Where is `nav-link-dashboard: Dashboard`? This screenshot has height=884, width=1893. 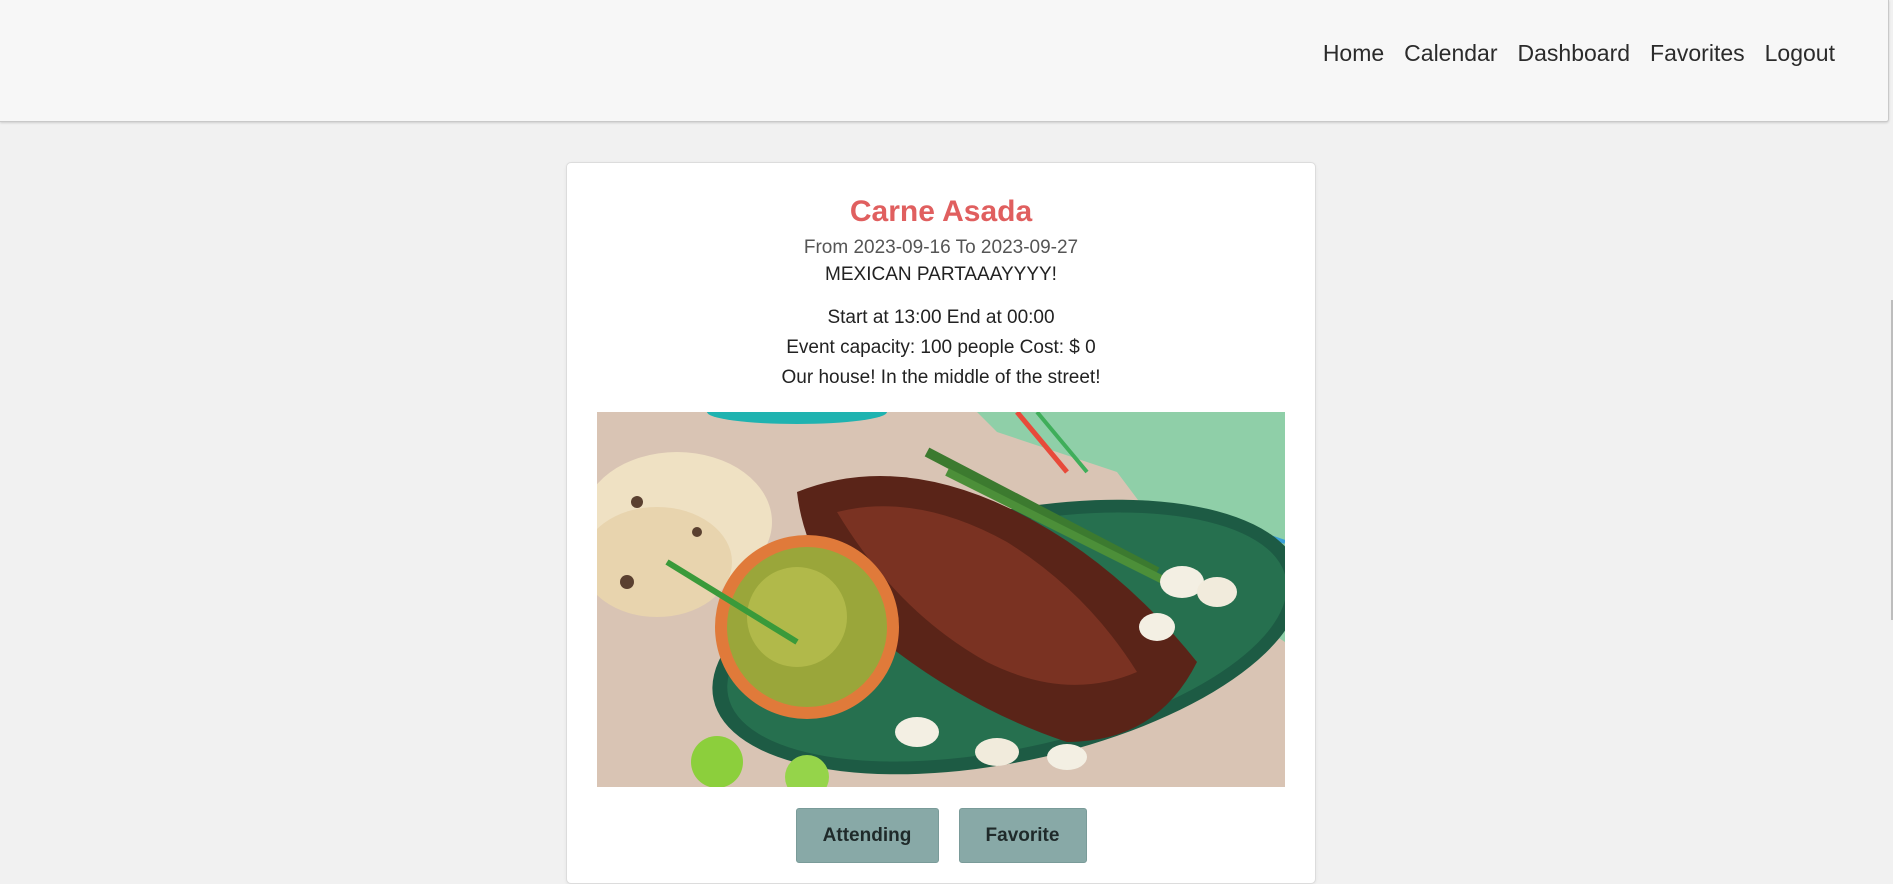 nav-link-dashboard: Dashboard is located at coordinates (1574, 53).